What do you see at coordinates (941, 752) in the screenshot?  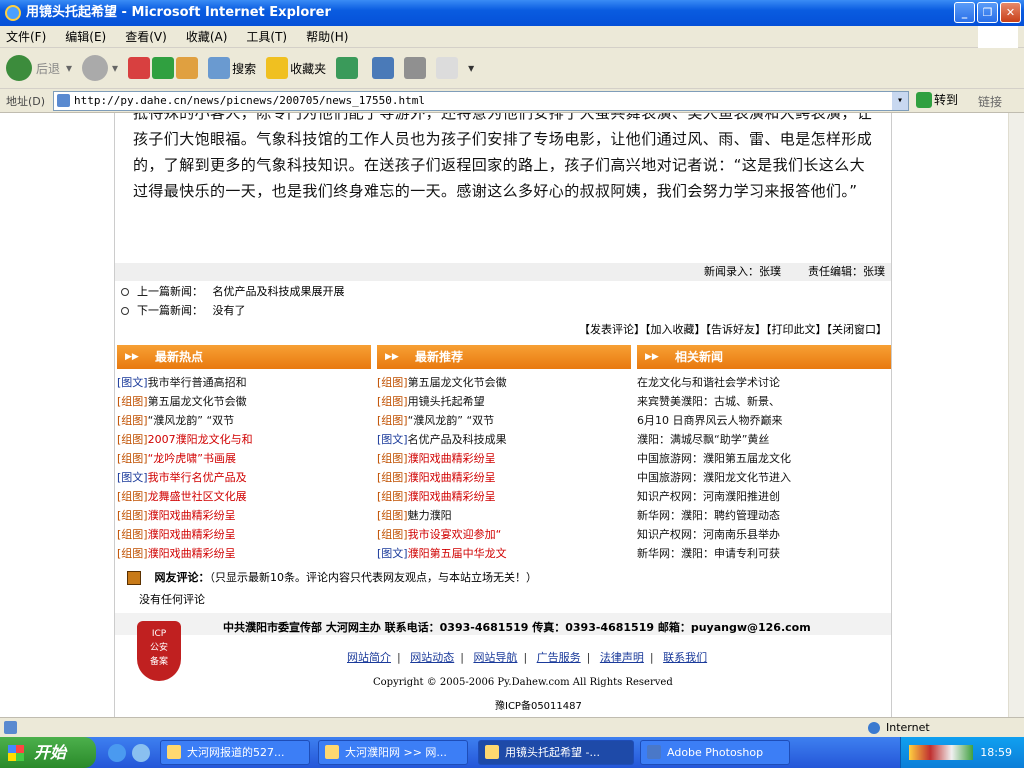 I see `tray-icons` at bounding box center [941, 752].